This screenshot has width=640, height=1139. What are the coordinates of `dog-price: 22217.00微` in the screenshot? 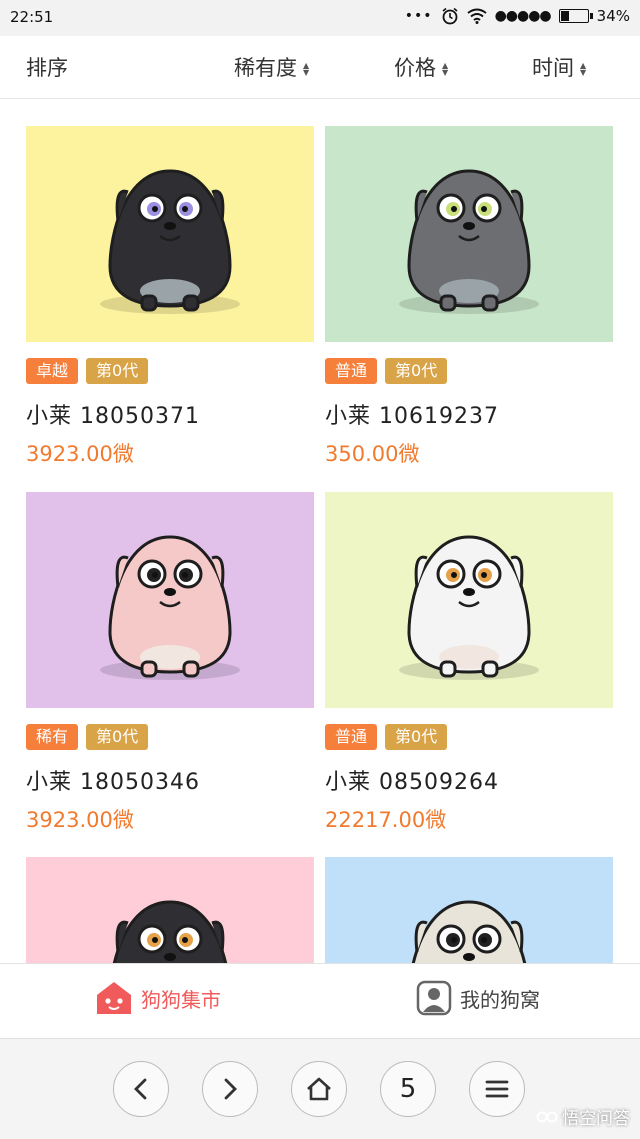 It's located at (386, 820).